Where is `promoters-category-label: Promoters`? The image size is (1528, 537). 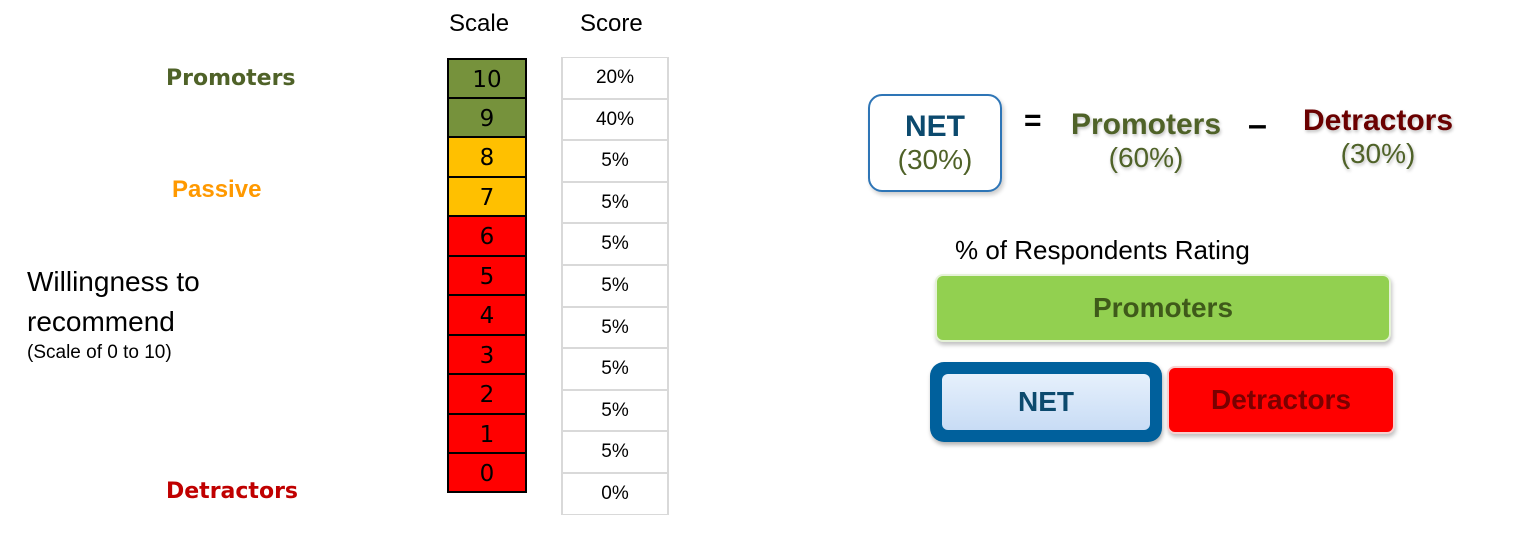 promoters-category-label: Promoters is located at coordinates (231, 78).